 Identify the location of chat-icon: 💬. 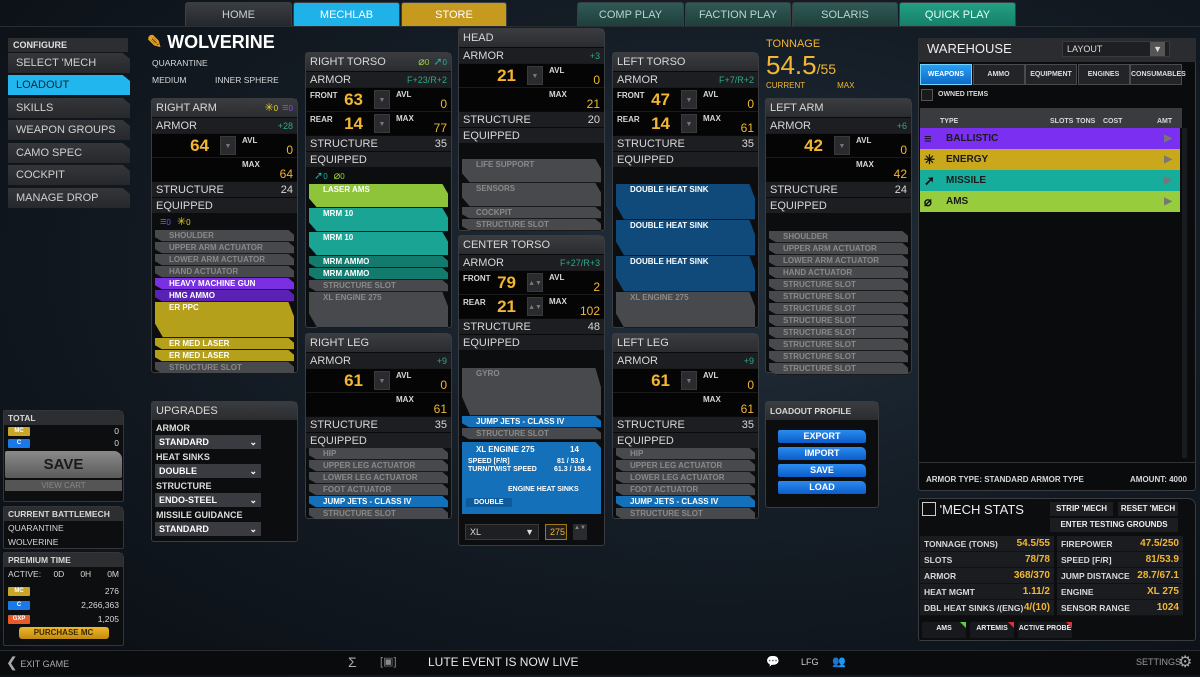
(773, 662).